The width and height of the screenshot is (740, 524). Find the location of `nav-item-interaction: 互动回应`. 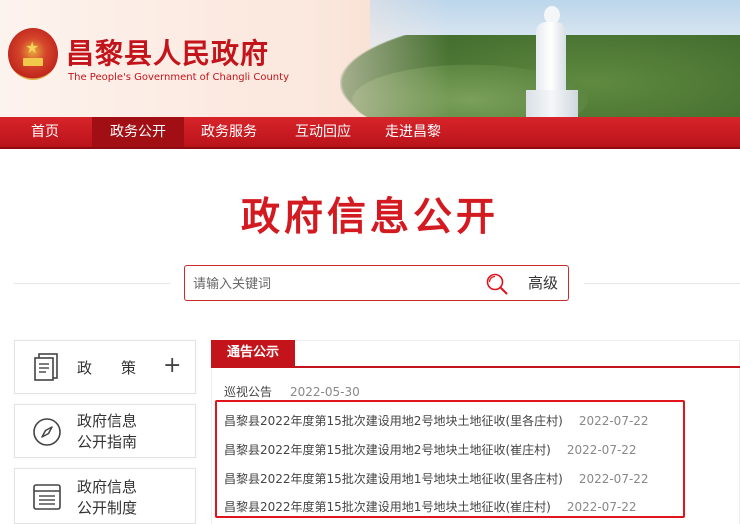

nav-item-interaction: 互动回应 is located at coordinates (323, 132).